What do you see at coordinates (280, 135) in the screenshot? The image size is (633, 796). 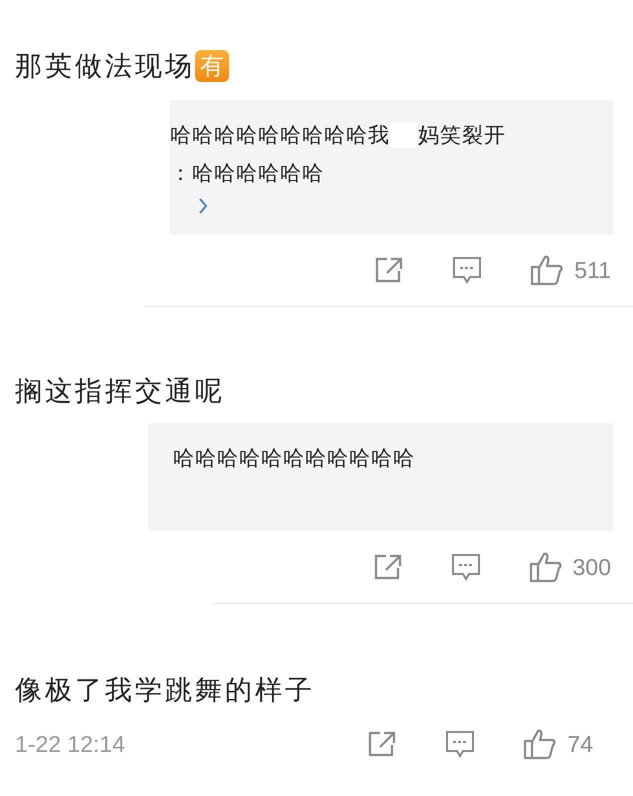 I see `quoted-text: 哈哈哈哈哈哈哈哈哈我` at bounding box center [280, 135].